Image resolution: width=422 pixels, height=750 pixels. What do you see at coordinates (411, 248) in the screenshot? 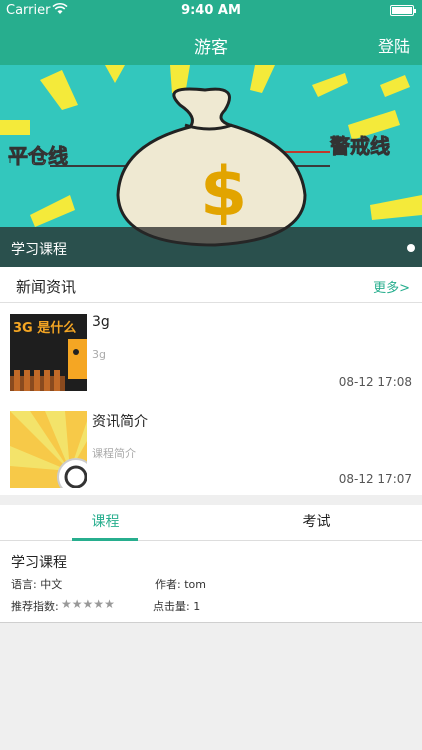
I see `page-indicator-dot` at bounding box center [411, 248].